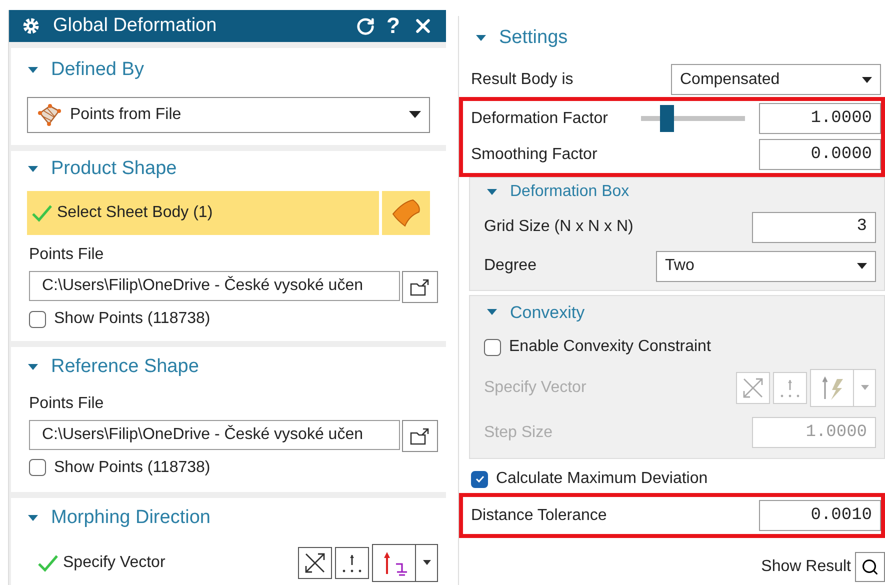  Describe the element at coordinates (559, 227) in the screenshot. I see `field-label: Grid Size (N x N x N)` at that location.